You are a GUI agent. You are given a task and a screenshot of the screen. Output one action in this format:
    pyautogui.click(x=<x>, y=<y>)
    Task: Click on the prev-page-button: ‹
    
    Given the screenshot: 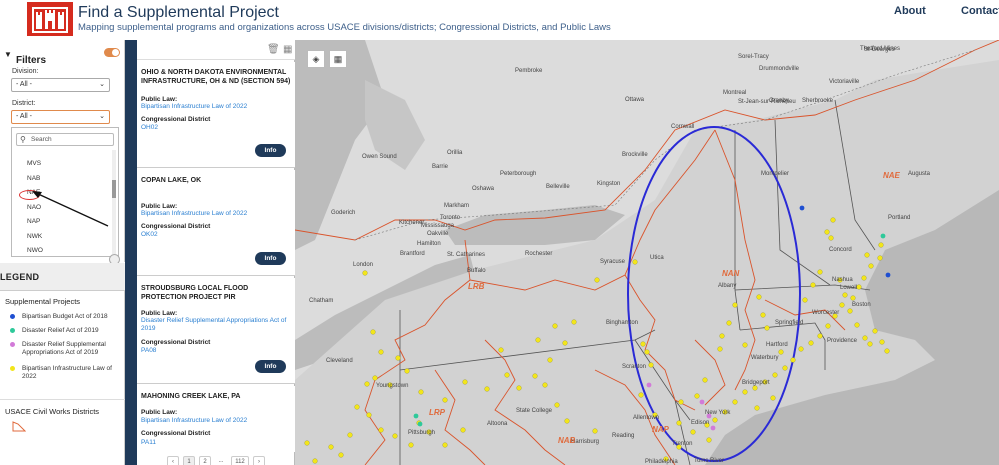 What is the action you would take?
    pyautogui.click(x=173, y=460)
    